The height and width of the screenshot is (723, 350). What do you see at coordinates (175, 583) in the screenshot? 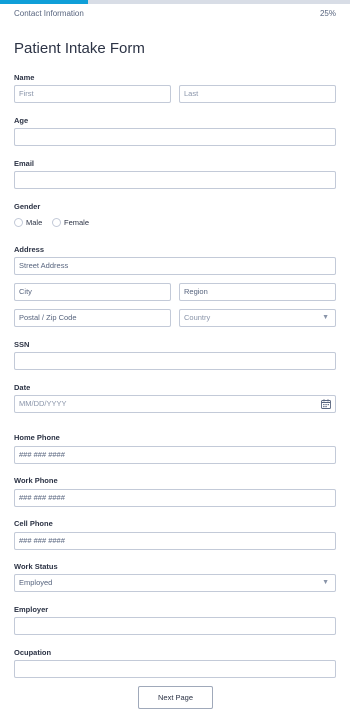
I see `work-status-select: Employed ▼` at bounding box center [175, 583].